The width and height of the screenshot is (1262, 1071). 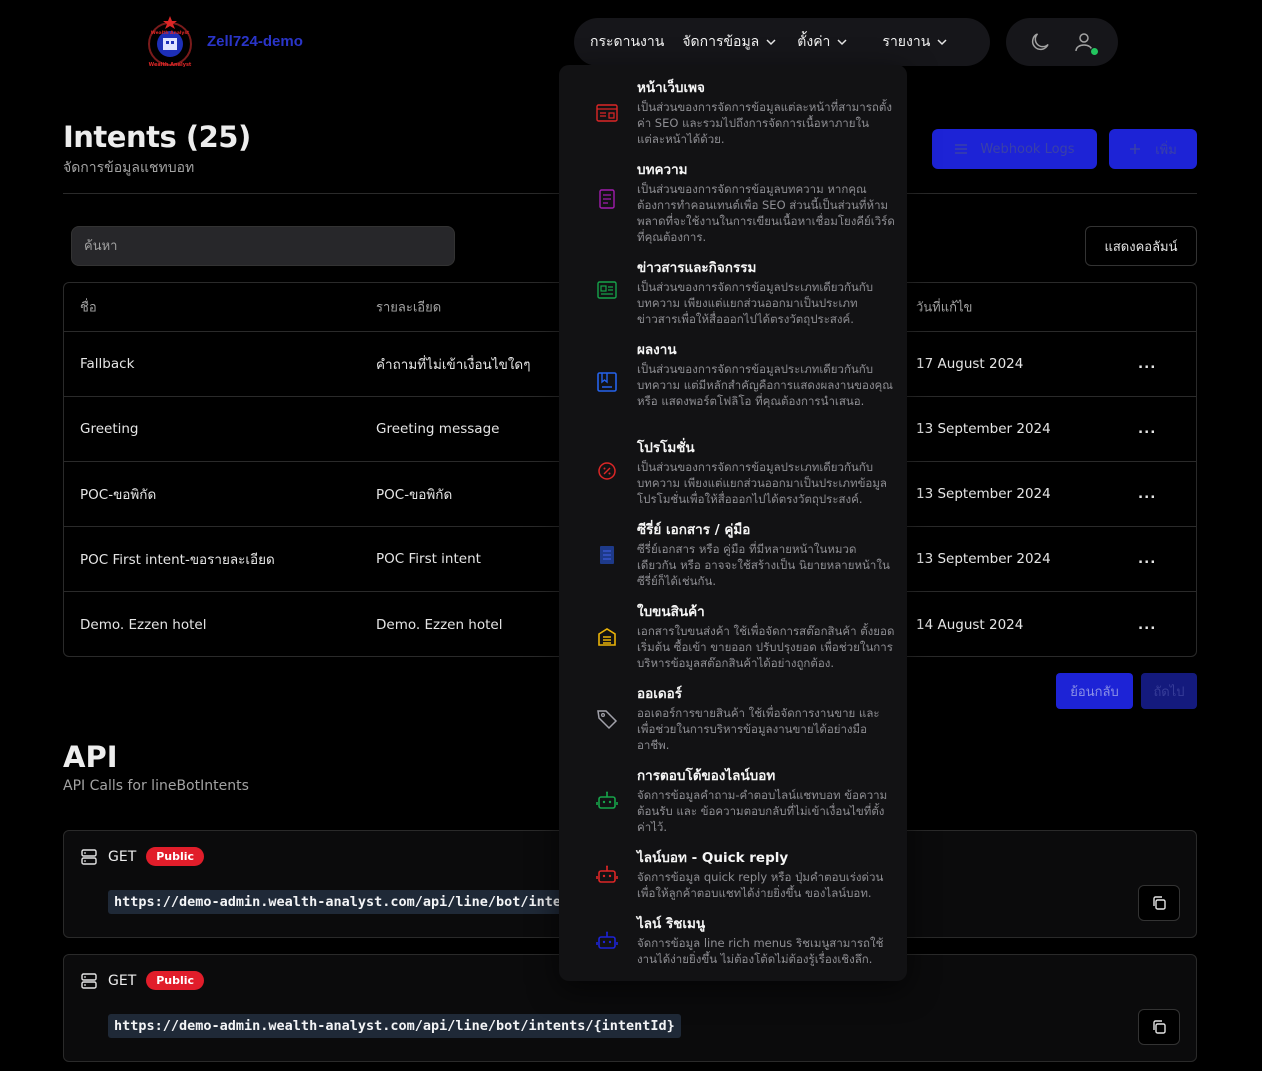 What do you see at coordinates (697, 268) in the screenshot?
I see `menu-item-title: ข่าวสารและกิจกรรม` at bounding box center [697, 268].